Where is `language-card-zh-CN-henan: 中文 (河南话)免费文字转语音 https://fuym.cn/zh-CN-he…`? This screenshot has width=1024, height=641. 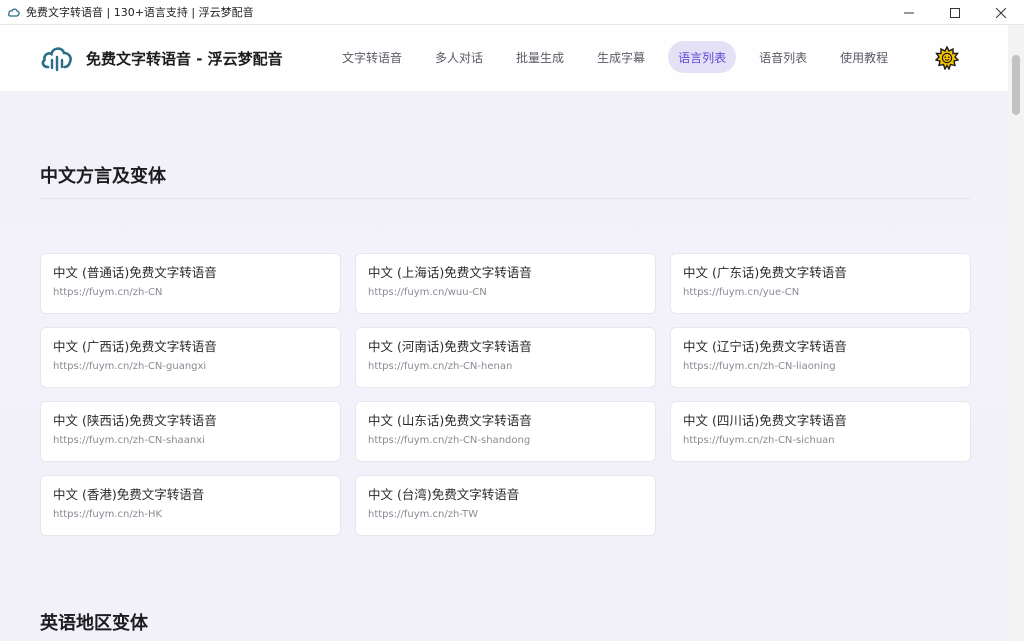 language-card-zh-CN-henan: 中文 (河南话)免费文字转语音 https://fuym.cn/zh-CN-he… is located at coordinates (505, 357).